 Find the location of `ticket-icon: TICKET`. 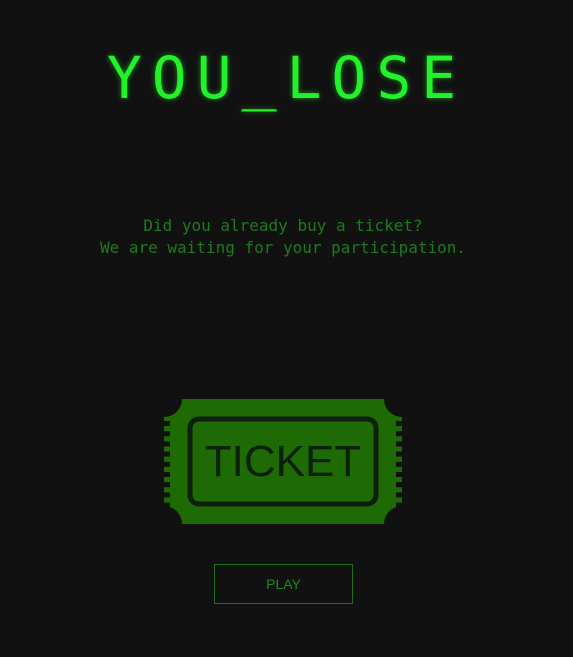

ticket-icon: TICKET is located at coordinates (283, 461).